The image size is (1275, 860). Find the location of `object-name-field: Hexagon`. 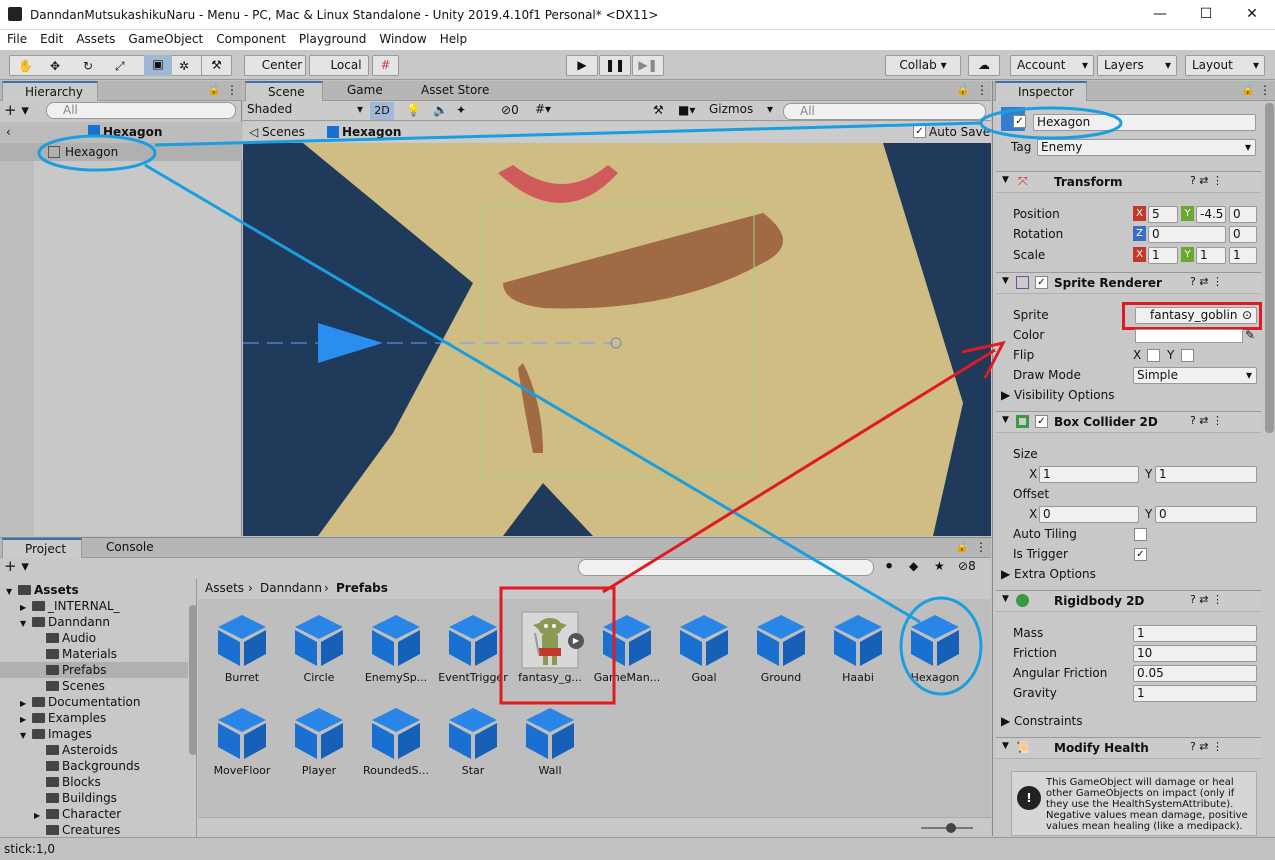

object-name-field: Hexagon is located at coordinates (1144, 122).